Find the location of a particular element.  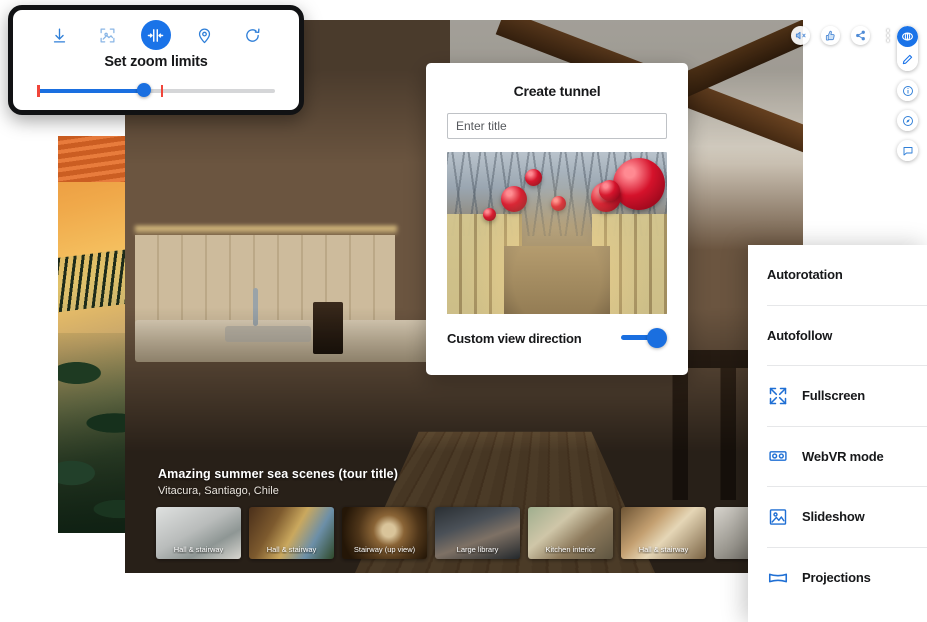

pergola-decor is located at coordinates (93, 159).